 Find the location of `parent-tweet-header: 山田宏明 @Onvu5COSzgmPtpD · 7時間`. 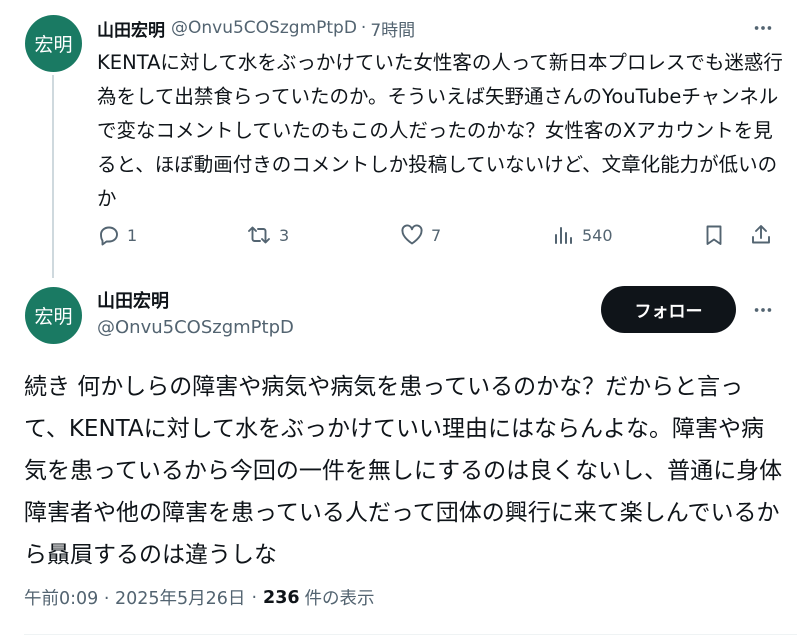

parent-tweet-header: 山田宏明 @Onvu5COSzgmPtpD · 7時間 is located at coordinates (256, 28).